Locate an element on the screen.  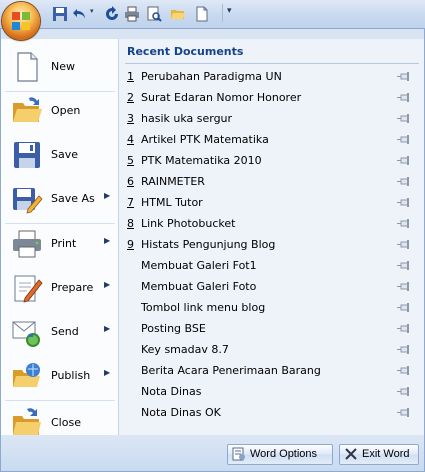
recent-document-name: Artikel PTK Matematika is located at coordinates (205, 139).